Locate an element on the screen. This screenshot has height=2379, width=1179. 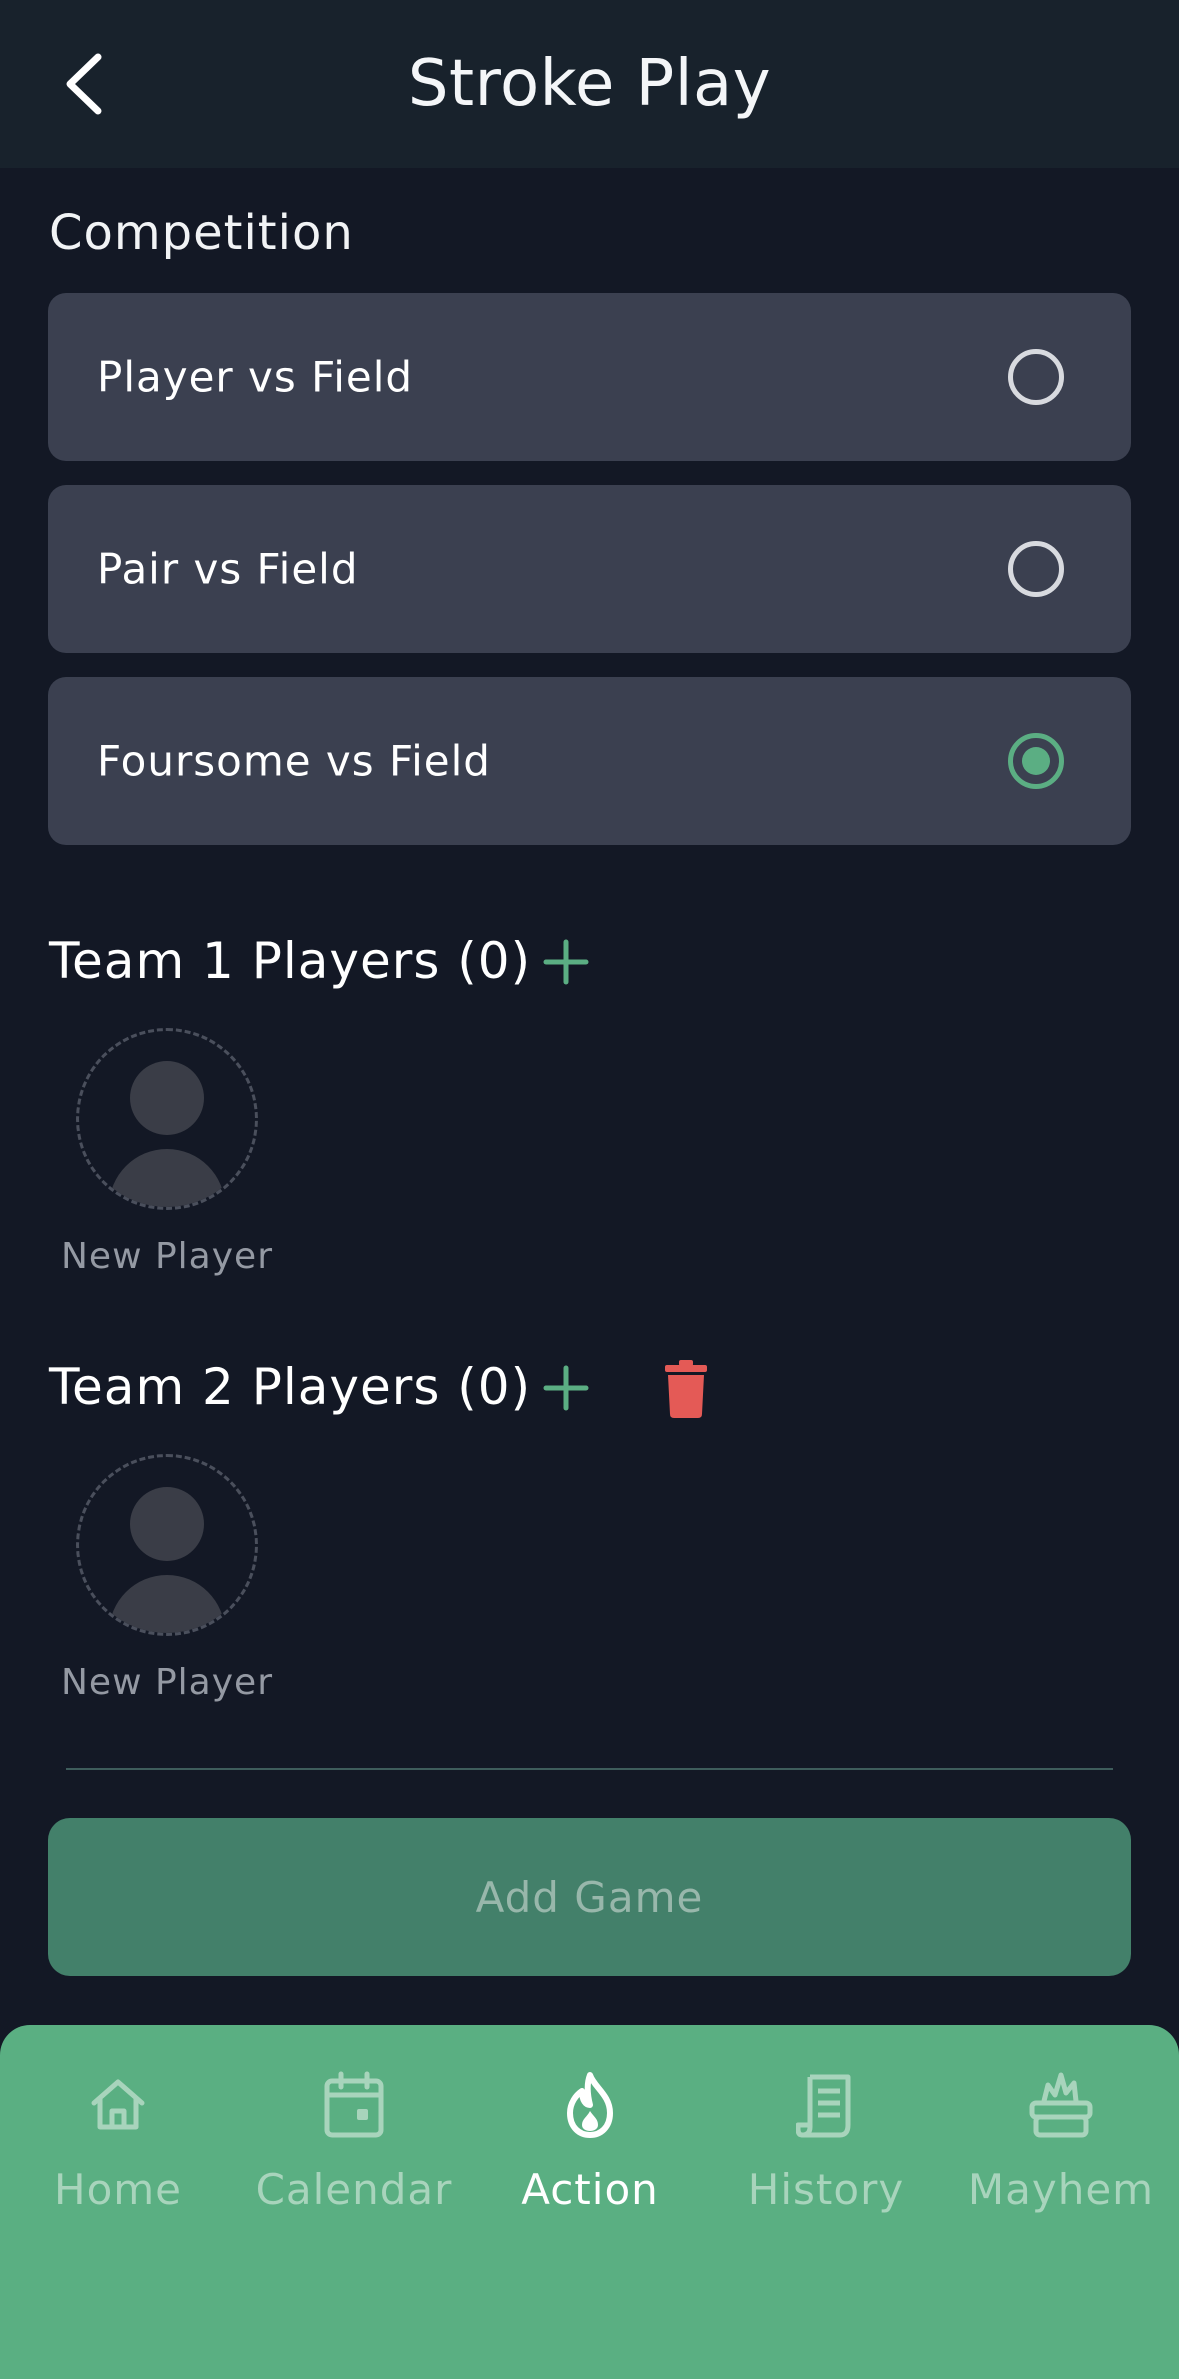
add-team-1-player-button is located at coordinates (566, 962).